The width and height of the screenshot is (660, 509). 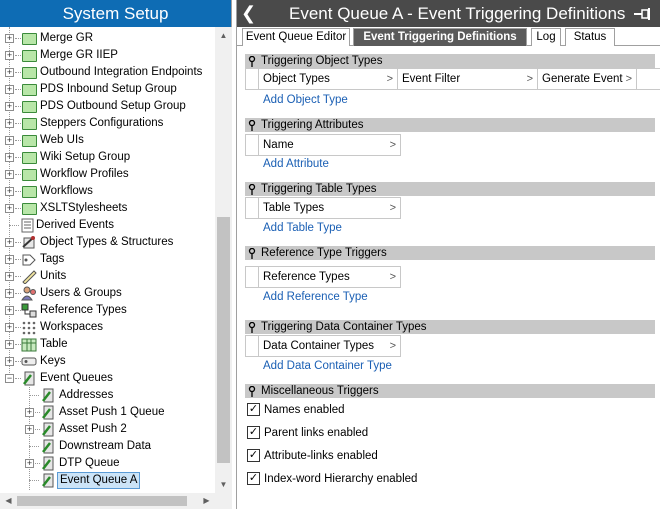 I want to click on tag-icon, so click(x=29, y=260).